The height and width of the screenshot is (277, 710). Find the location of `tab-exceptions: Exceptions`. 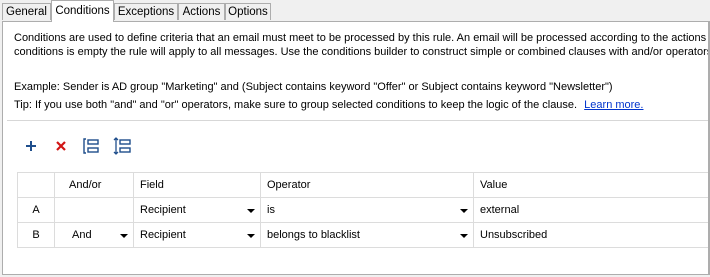

tab-exceptions: Exceptions is located at coordinates (146, 11).